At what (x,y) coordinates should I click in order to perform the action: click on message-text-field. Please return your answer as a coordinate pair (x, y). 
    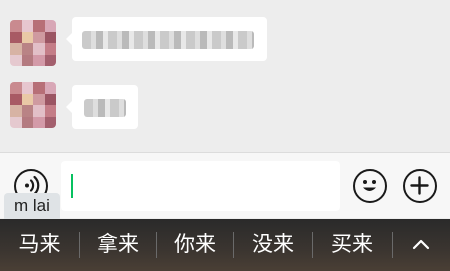
    Looking at the image, I should click on (200, 186).